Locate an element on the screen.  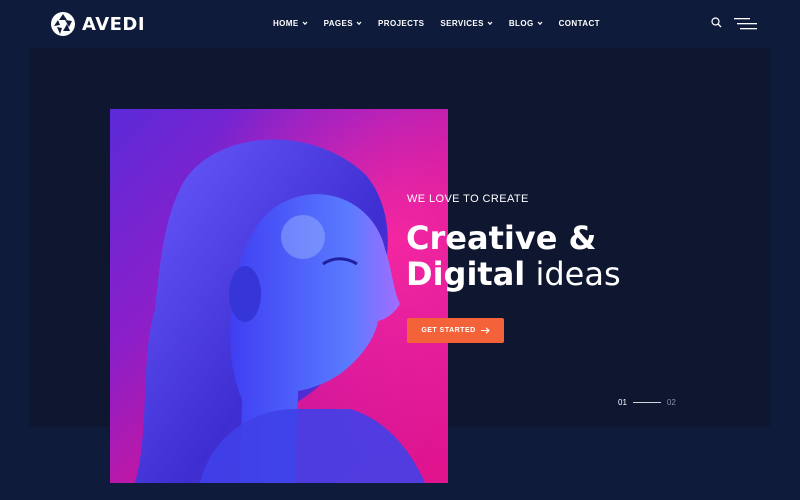
search-icon is located at coordinates (716, 22).